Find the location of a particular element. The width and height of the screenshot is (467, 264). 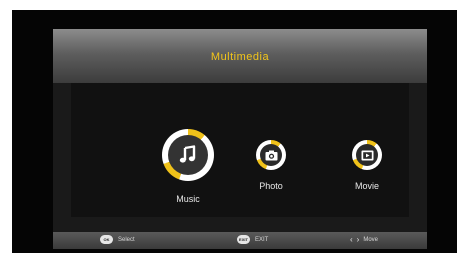

menu-item-photo: Photo is located at coordinates (271, 165).